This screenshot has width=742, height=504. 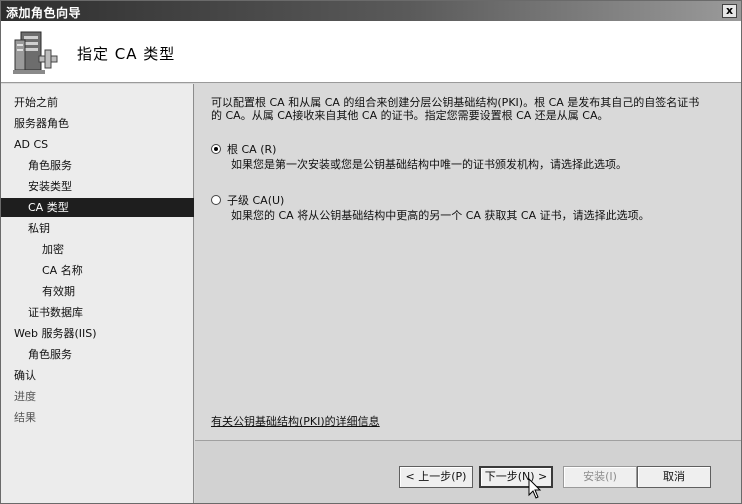 I want to click on mouse-pointer-icon, so click(x=535, y=488).